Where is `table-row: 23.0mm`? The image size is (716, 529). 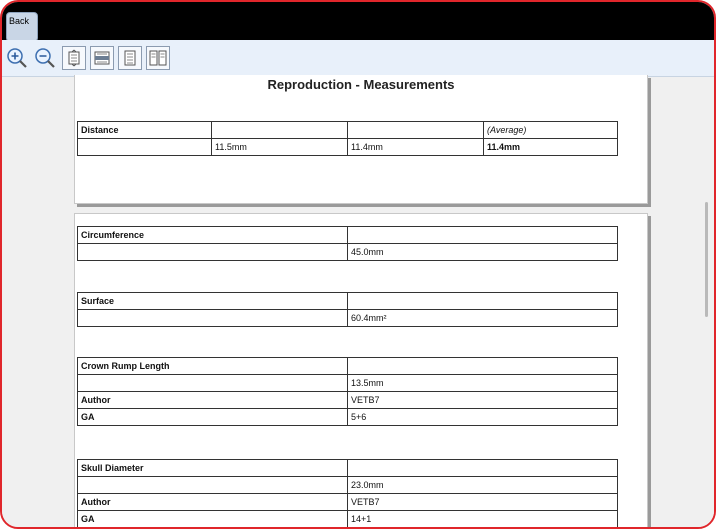 table-row: 23.0mm is located at coordinates (347, 485).